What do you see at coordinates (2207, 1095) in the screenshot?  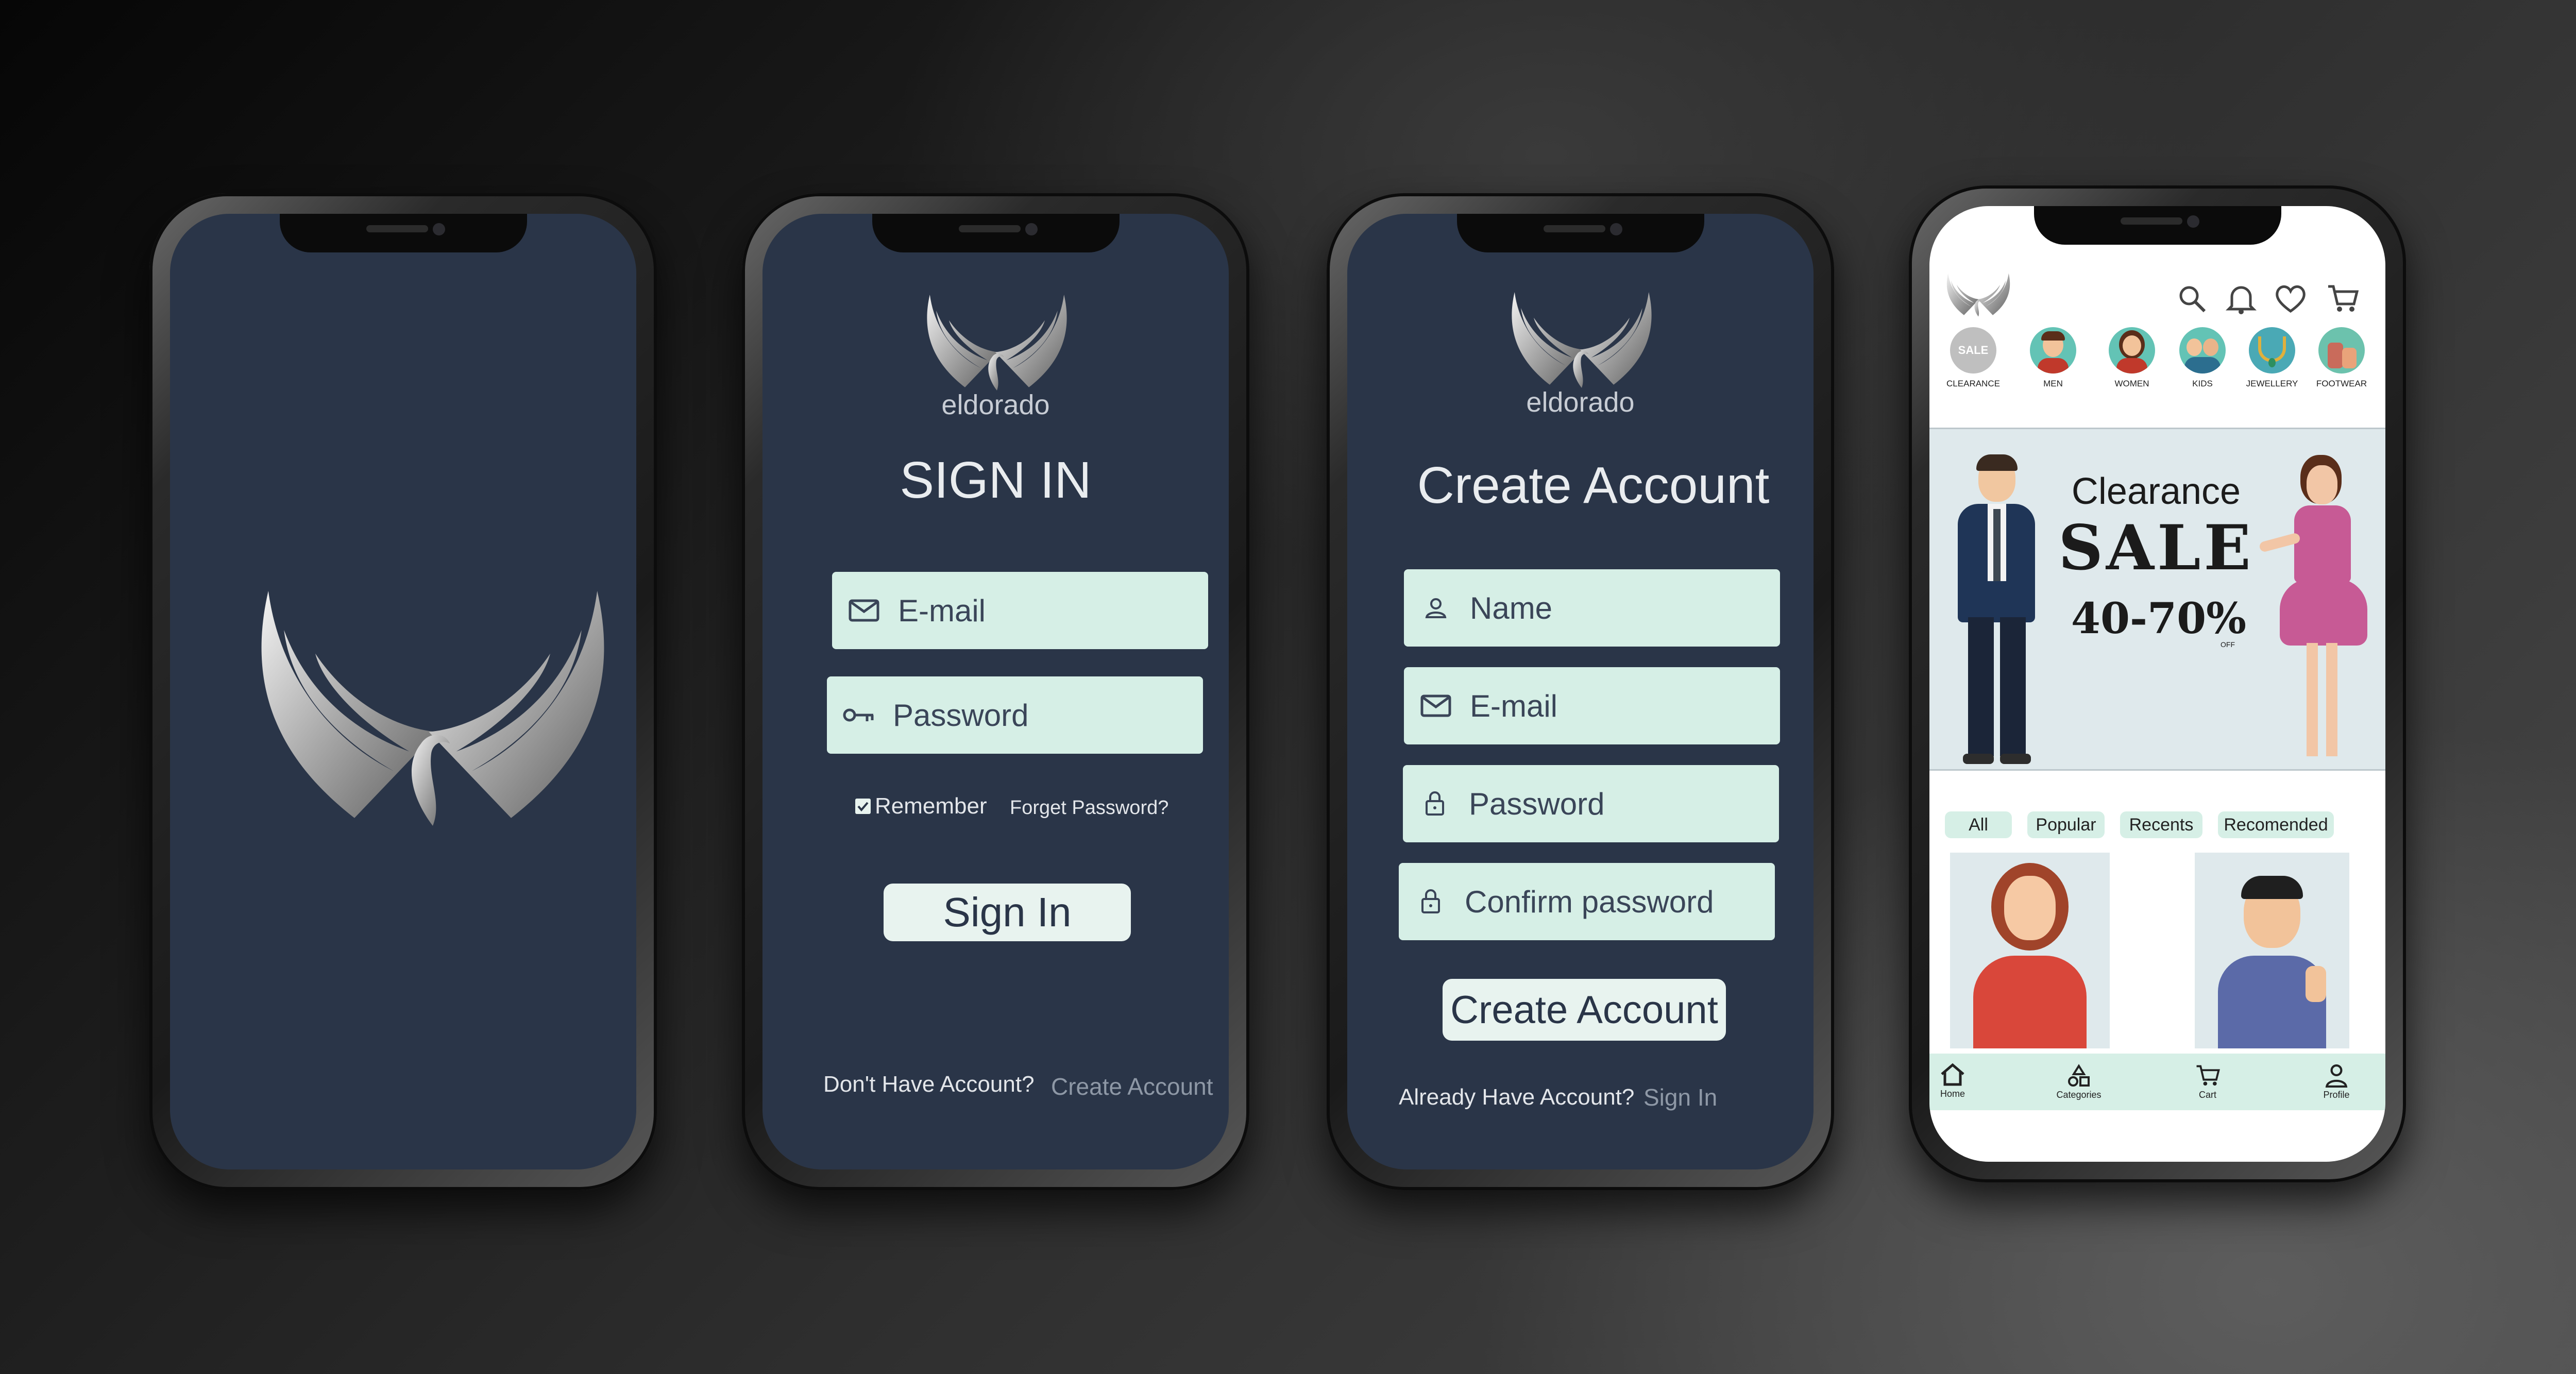 I see `nav-label: Cart` at bounding box center [2207, 1095].